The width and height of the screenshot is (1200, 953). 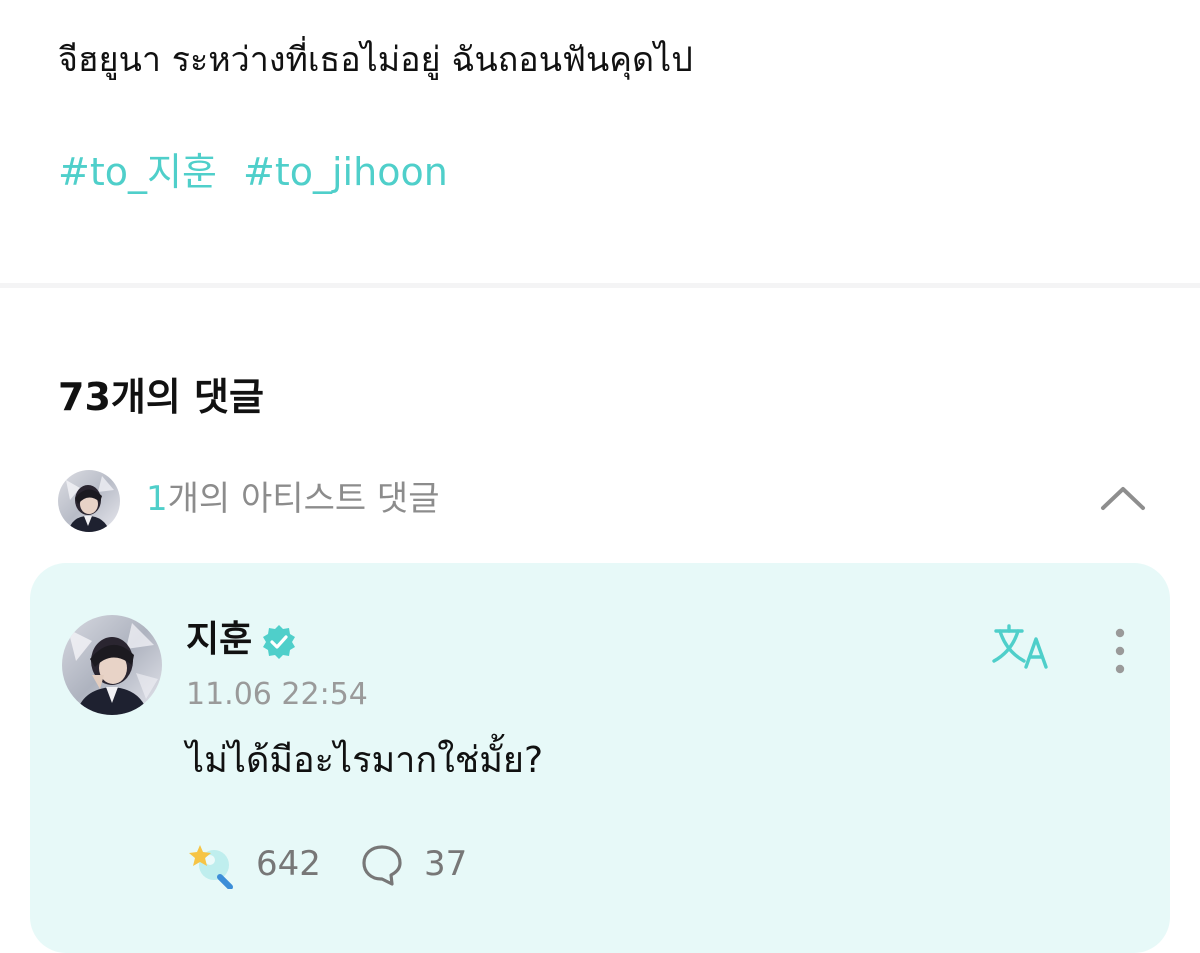 I want to click on artist-comments-text: 개의 아티스트 댓글, so click(x=303, y=499).